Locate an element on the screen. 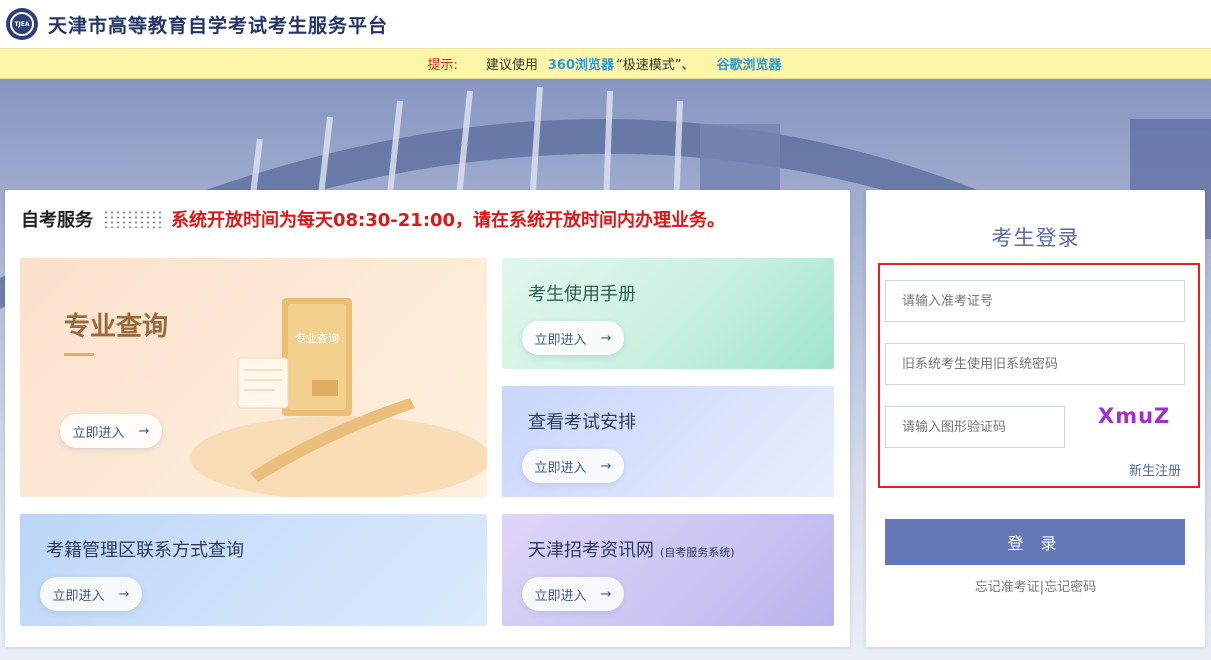  logo-text: TJEA is located at coordinates (22, 24).